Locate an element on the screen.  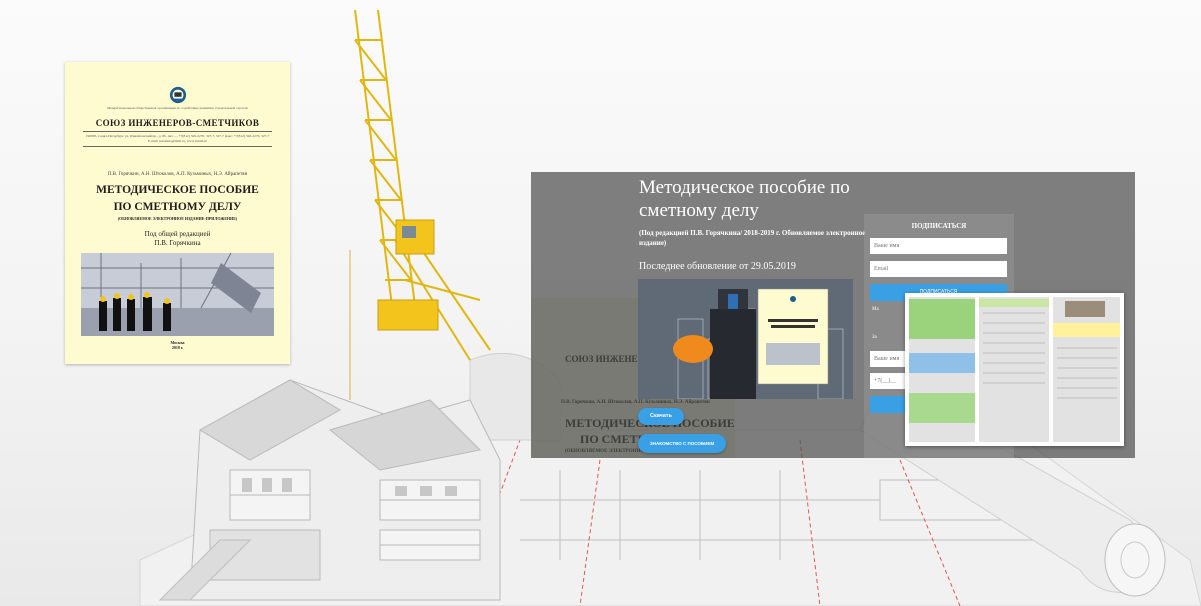
book-org-title: СОЮЗ ИНЖЕНЕРОВ-СМЕТЧИКОВ is located at coordinates (177, 123).